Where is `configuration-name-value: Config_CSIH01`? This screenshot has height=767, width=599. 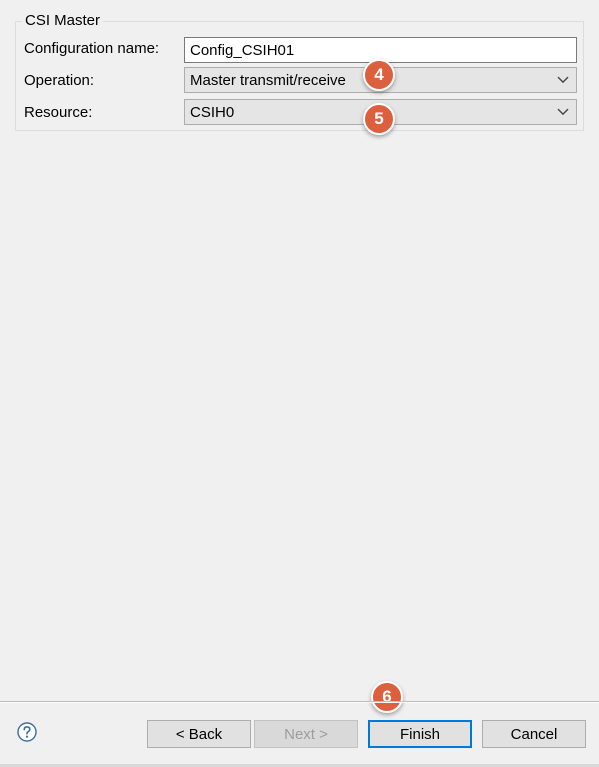 configuration-name-value: Config_CSIH01 is located at coordinates (242, 50).